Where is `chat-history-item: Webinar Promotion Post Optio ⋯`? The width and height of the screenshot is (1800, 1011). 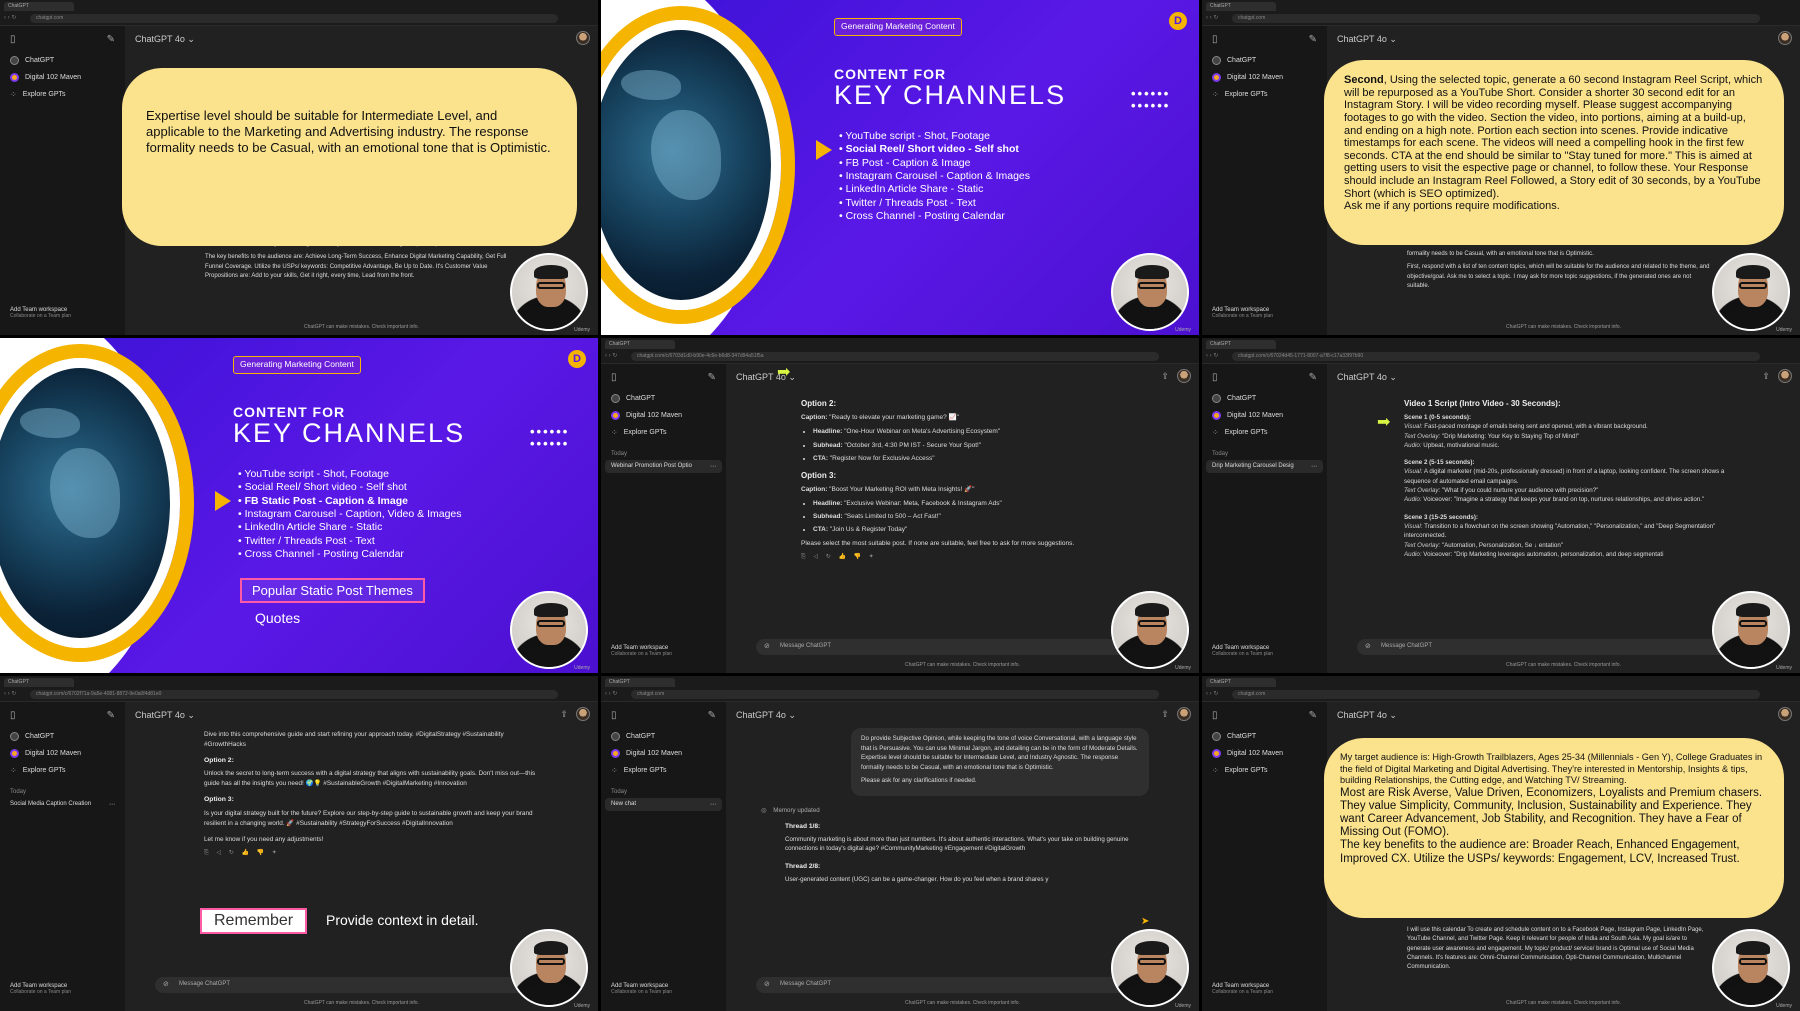
chat-history-item: Webinar Promotion Post Optio ⋯ is located at coordinates (663, 466).